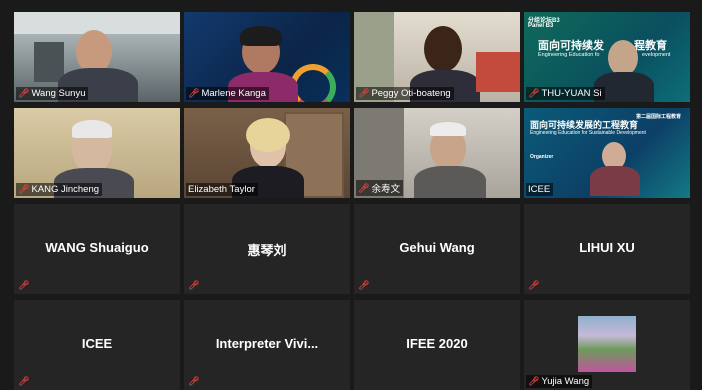  I want to click on participant-name: LIHUI XU, so click(607, 247).